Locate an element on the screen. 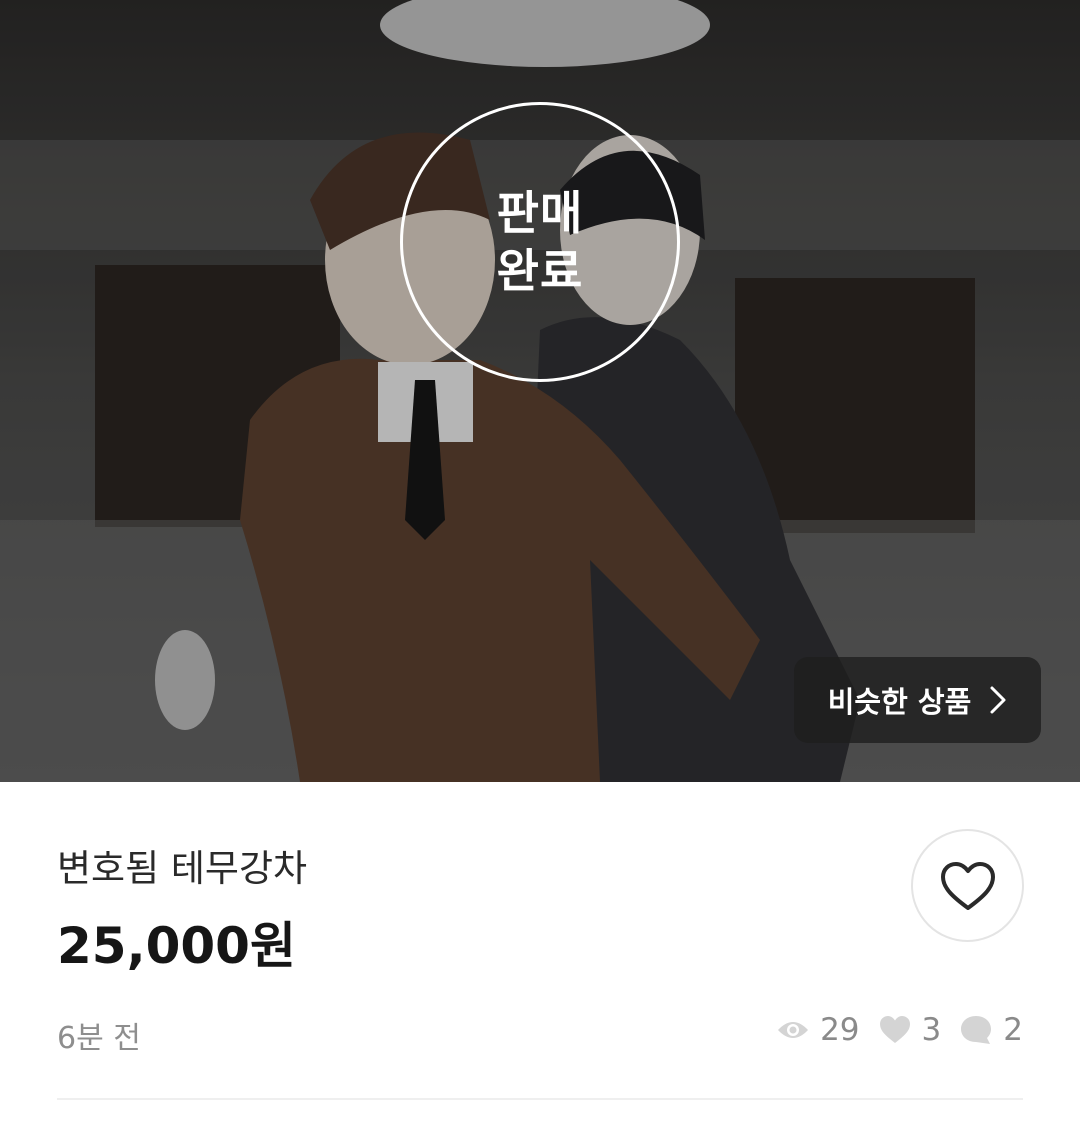 This screenshot has width=1080, height=1123. section-divider is located at coordinates (540, 1099).